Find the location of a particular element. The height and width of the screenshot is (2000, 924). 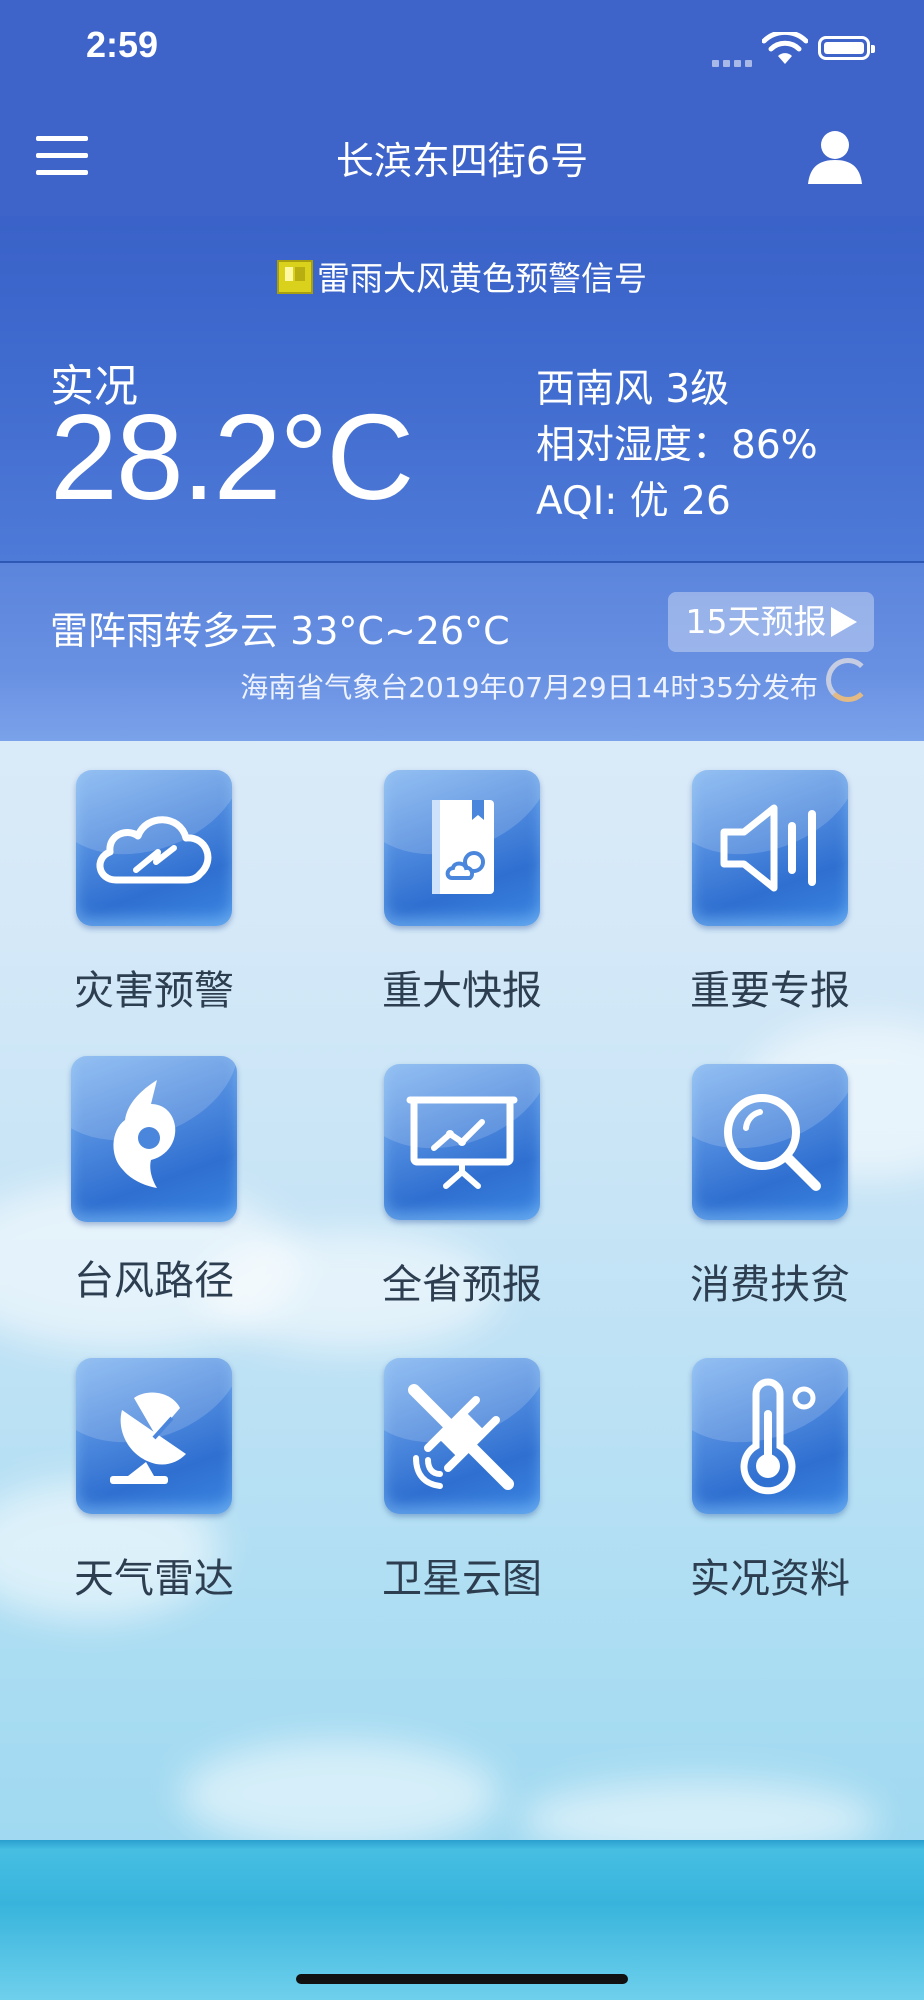

background-cloud is located at coordinates (340, 1795).